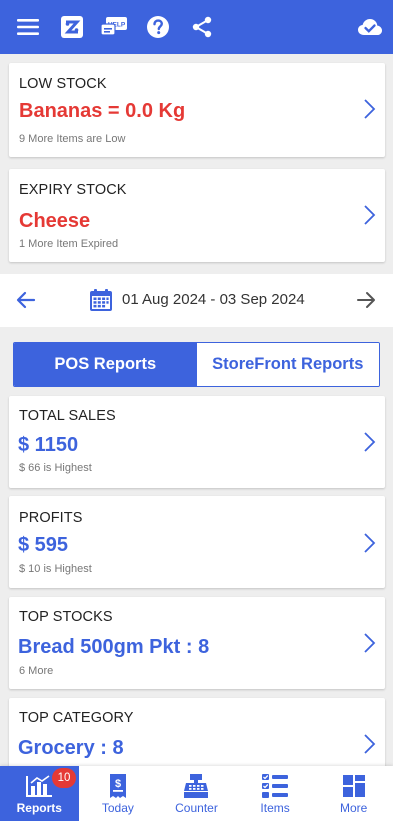  Describe the element at coordinates (213, 299) in the screenshot. I see `date-range-text: 01 Aug 2024 - 03 Sep 2024` at that location.